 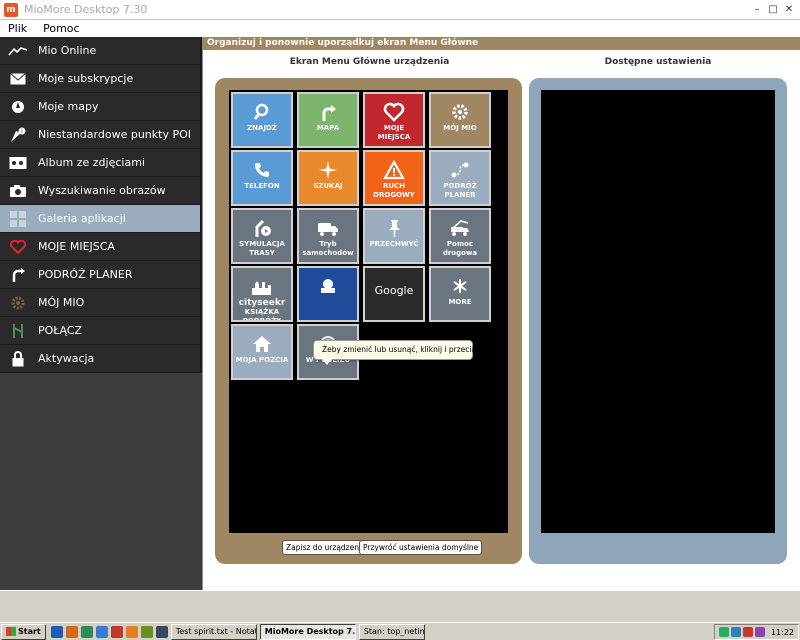 I want to click on ie-icon, so click(x=101, y=631).